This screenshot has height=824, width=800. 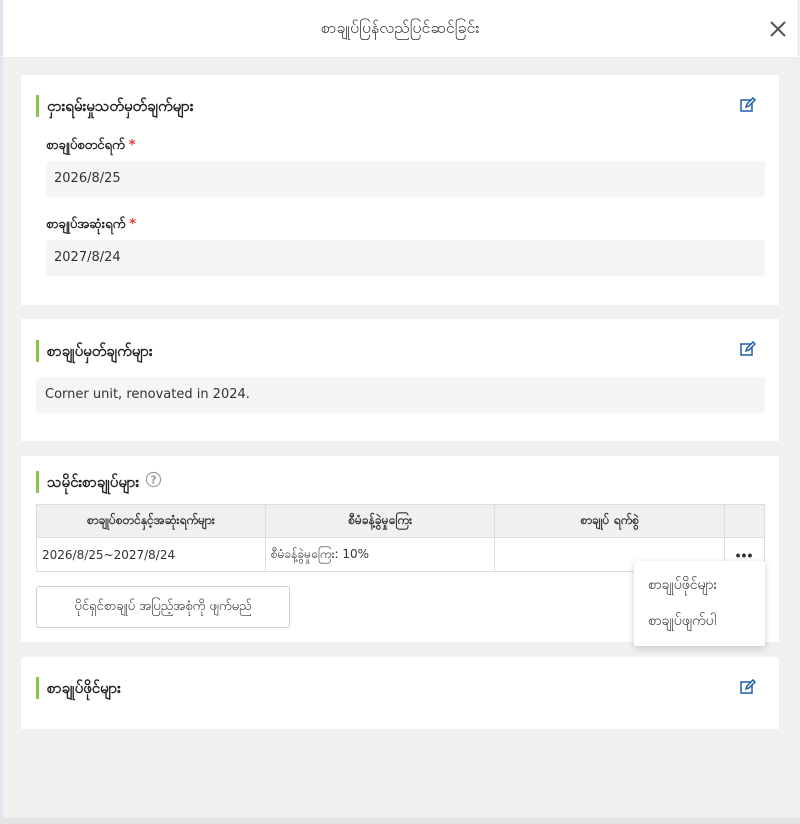 What do you see at coordinates (744, 521) in the screenshot?
I see `column-header-actions` at bounding box center [744, 521].